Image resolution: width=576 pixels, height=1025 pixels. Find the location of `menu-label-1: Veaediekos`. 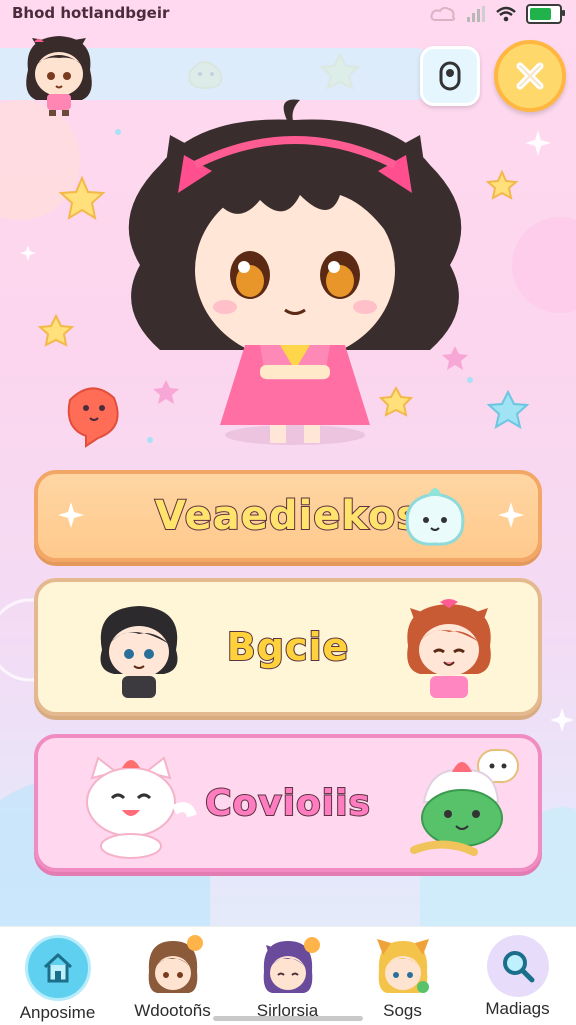

menu-label-1: Veaediekos is located at coordinates (288, 516).